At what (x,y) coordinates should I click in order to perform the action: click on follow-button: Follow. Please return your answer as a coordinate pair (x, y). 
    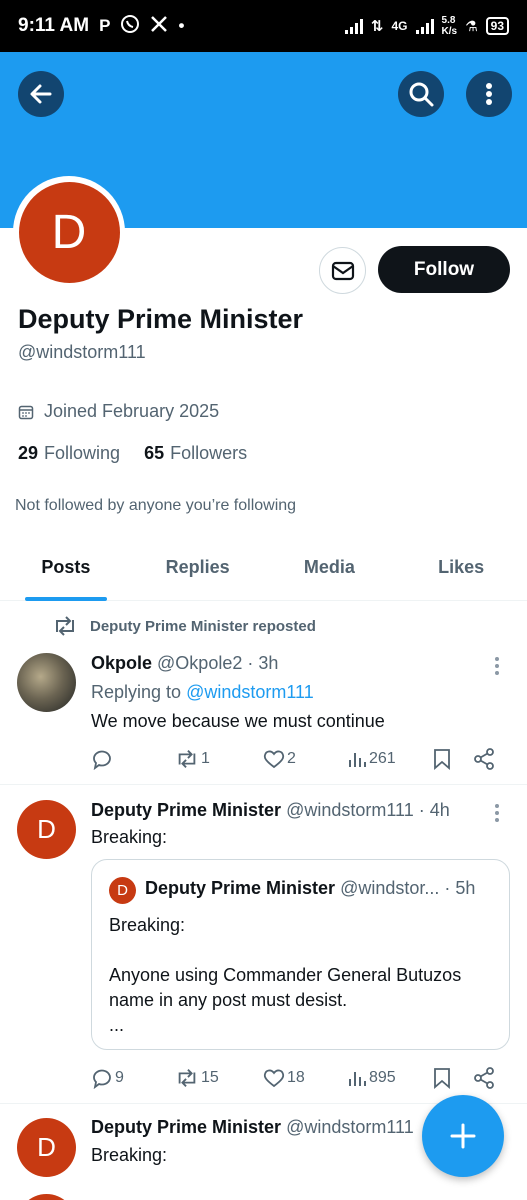
    Looking at the image, I should click on (444, 269).